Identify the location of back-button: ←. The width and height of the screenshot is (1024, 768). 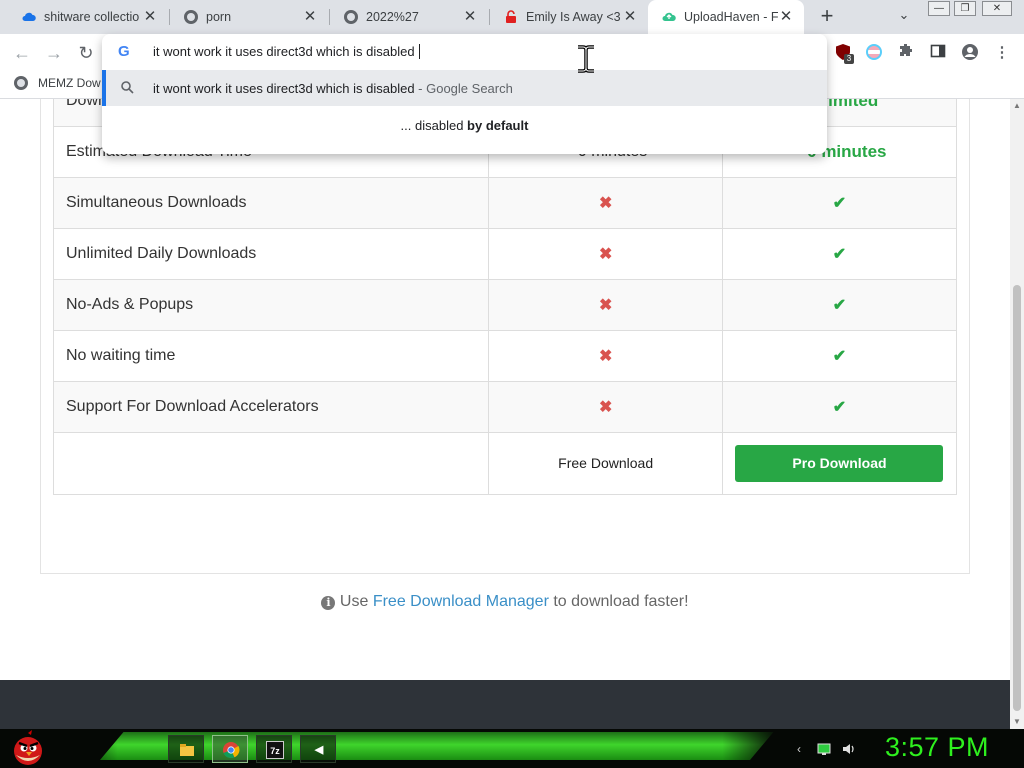
(22, 53).